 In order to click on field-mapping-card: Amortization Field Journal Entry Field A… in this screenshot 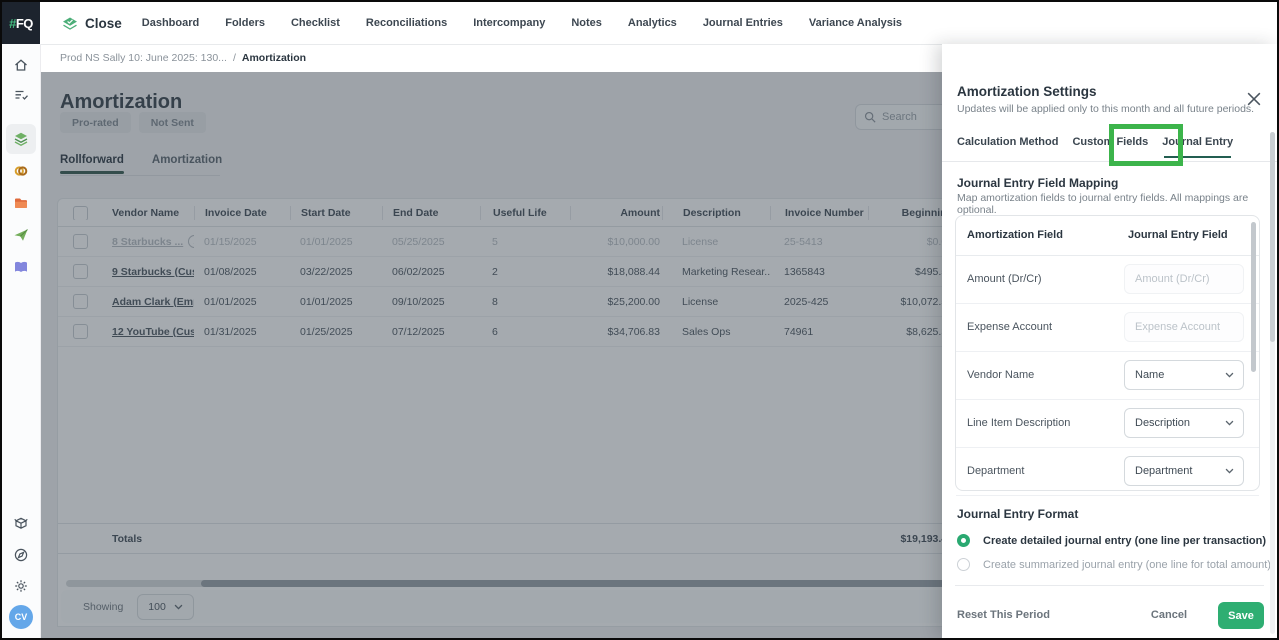, I will do `click(1107, 355)`.